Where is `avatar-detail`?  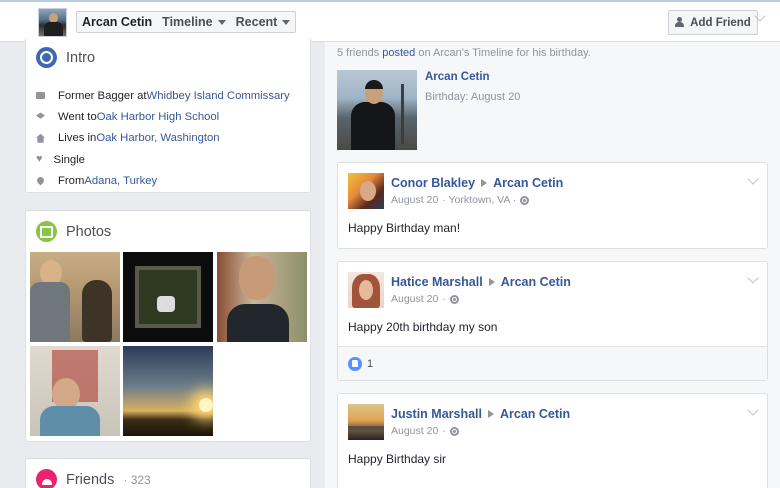 avatar-detail is located at coordinates (366, 428).